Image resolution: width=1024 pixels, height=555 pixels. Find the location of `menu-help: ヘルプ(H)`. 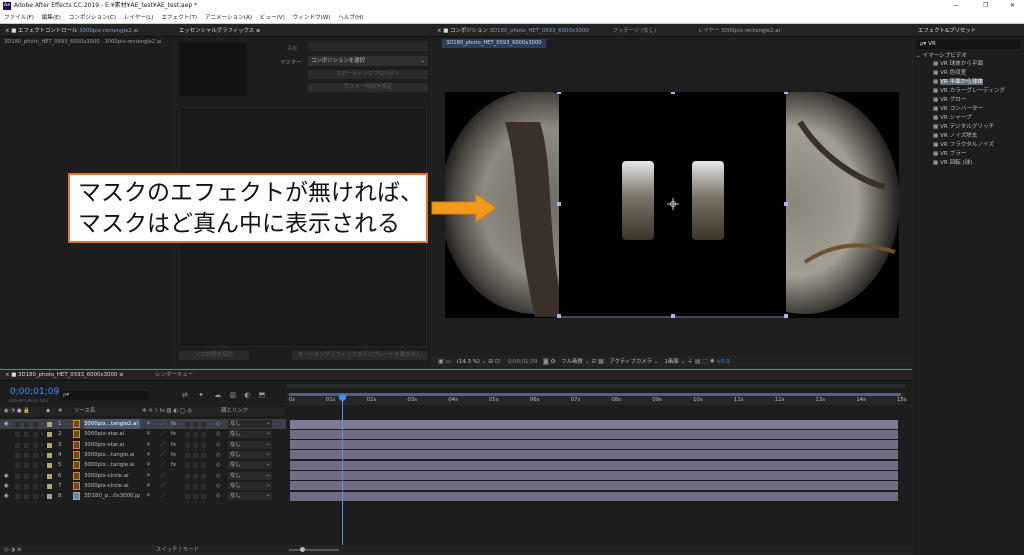

menu-help: ヘルプ(H) is located at coordinates (350, 17).